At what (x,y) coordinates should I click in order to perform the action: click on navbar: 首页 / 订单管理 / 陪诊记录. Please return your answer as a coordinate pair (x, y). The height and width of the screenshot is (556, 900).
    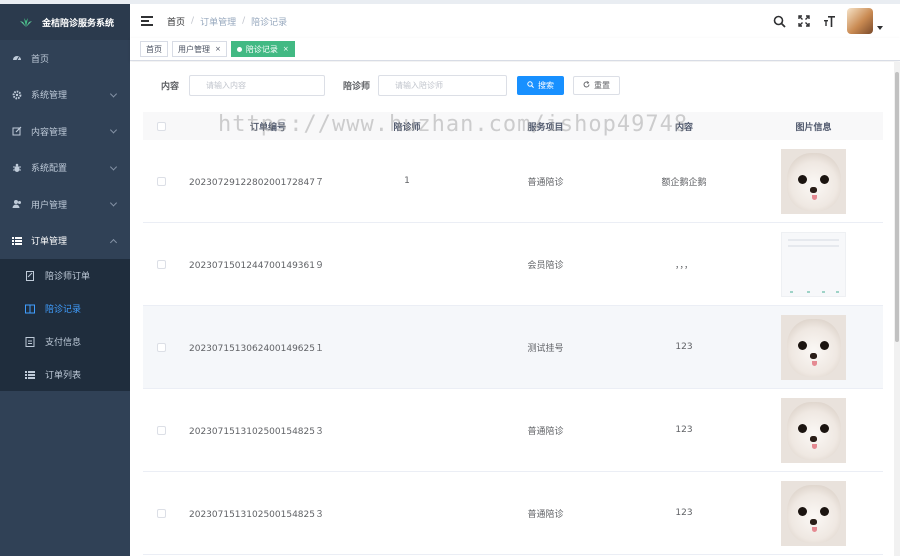
    Looking at the image, I should click on (515, 21).